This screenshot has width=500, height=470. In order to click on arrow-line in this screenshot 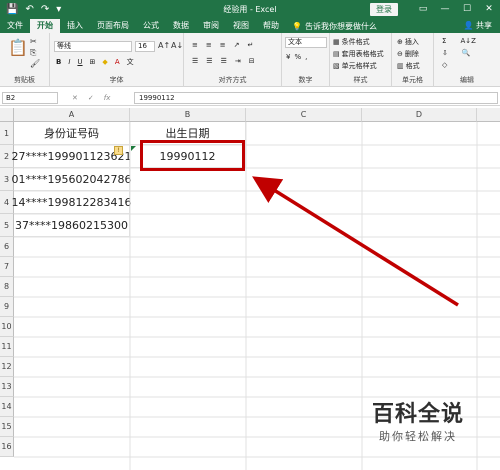, I will do `click(355, 241)`.